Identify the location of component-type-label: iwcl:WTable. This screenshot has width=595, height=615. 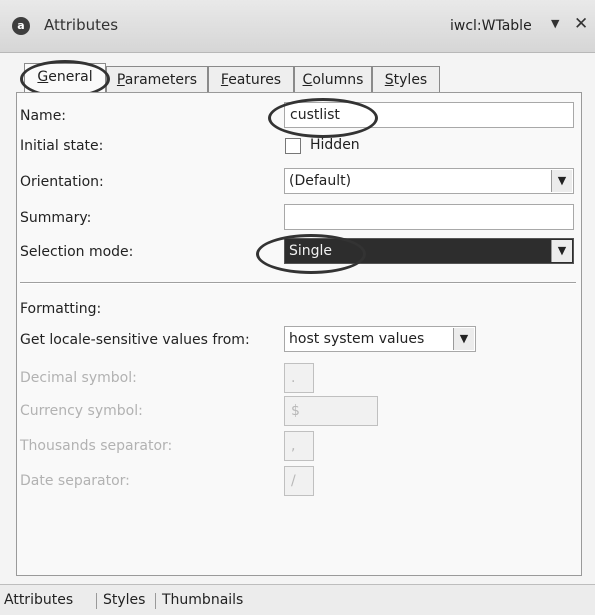
(491, 26).